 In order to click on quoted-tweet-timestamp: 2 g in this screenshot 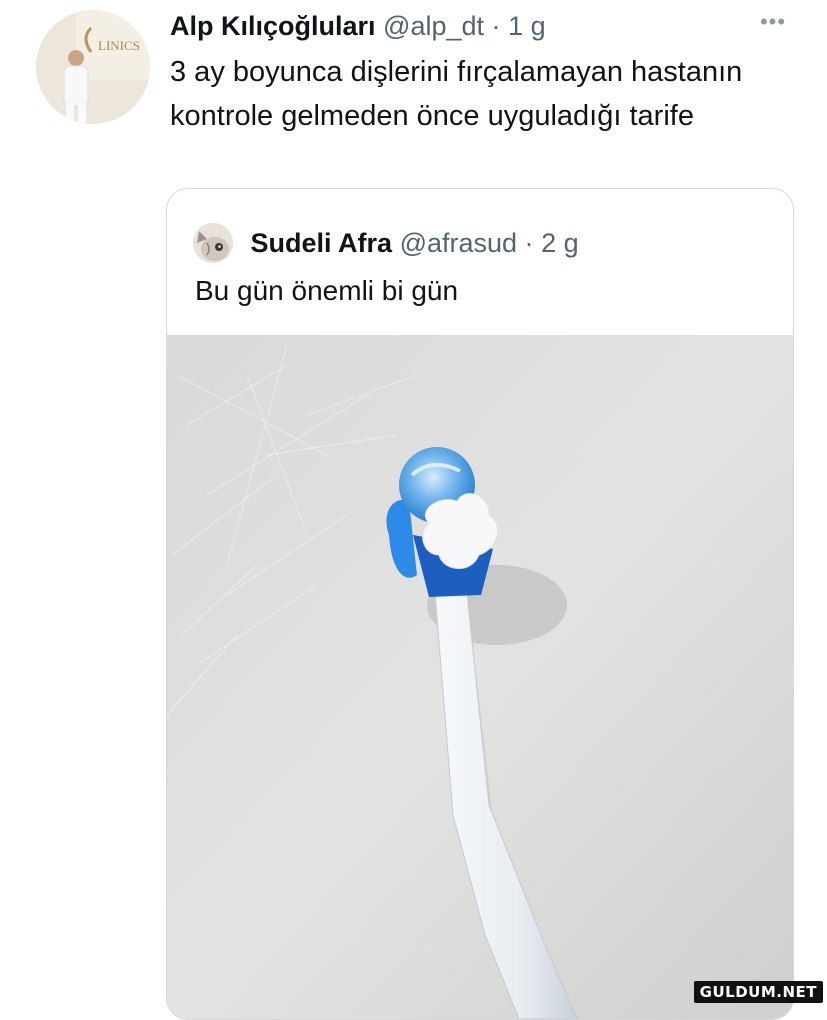, I will do `click(560, 243)`.